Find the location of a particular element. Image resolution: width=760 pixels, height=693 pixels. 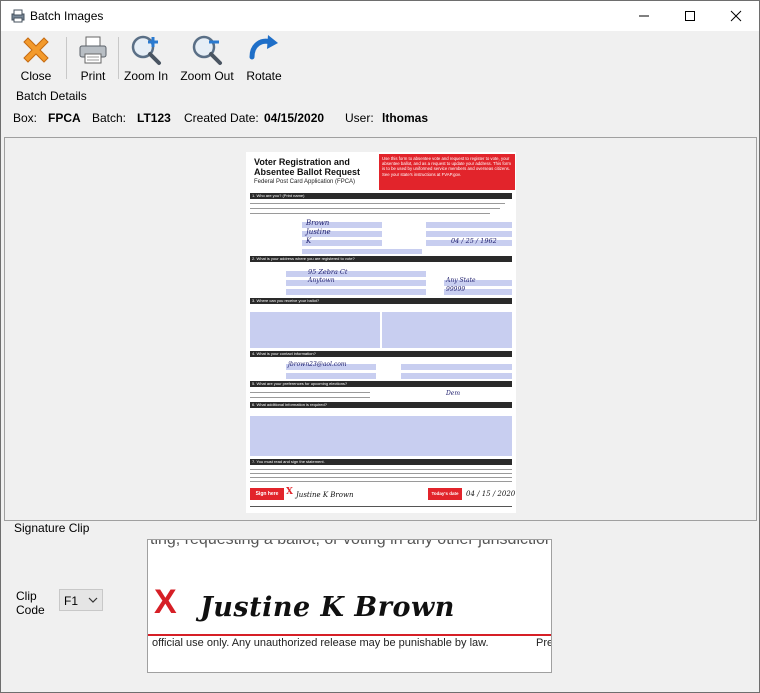

middle-name-value: K is located at coordinates (309, 241).